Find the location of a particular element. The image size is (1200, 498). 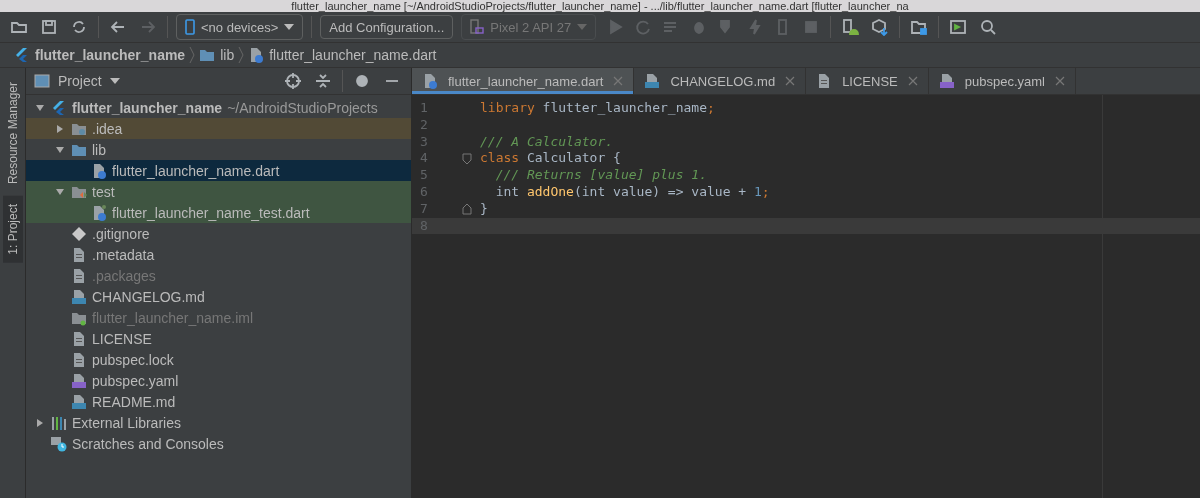

side-tab: Resource Manager is located at coordinates (12, 133).